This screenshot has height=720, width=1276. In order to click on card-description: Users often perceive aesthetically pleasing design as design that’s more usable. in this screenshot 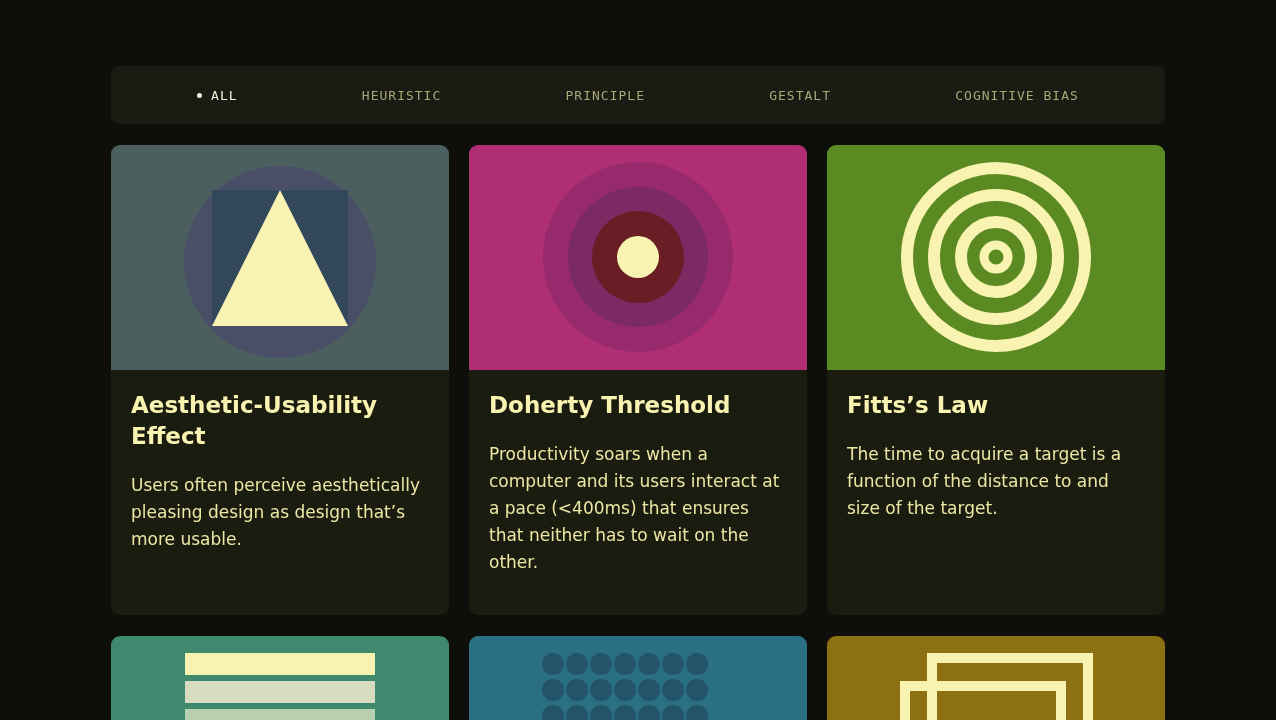, I will do `click(276, 512)`.